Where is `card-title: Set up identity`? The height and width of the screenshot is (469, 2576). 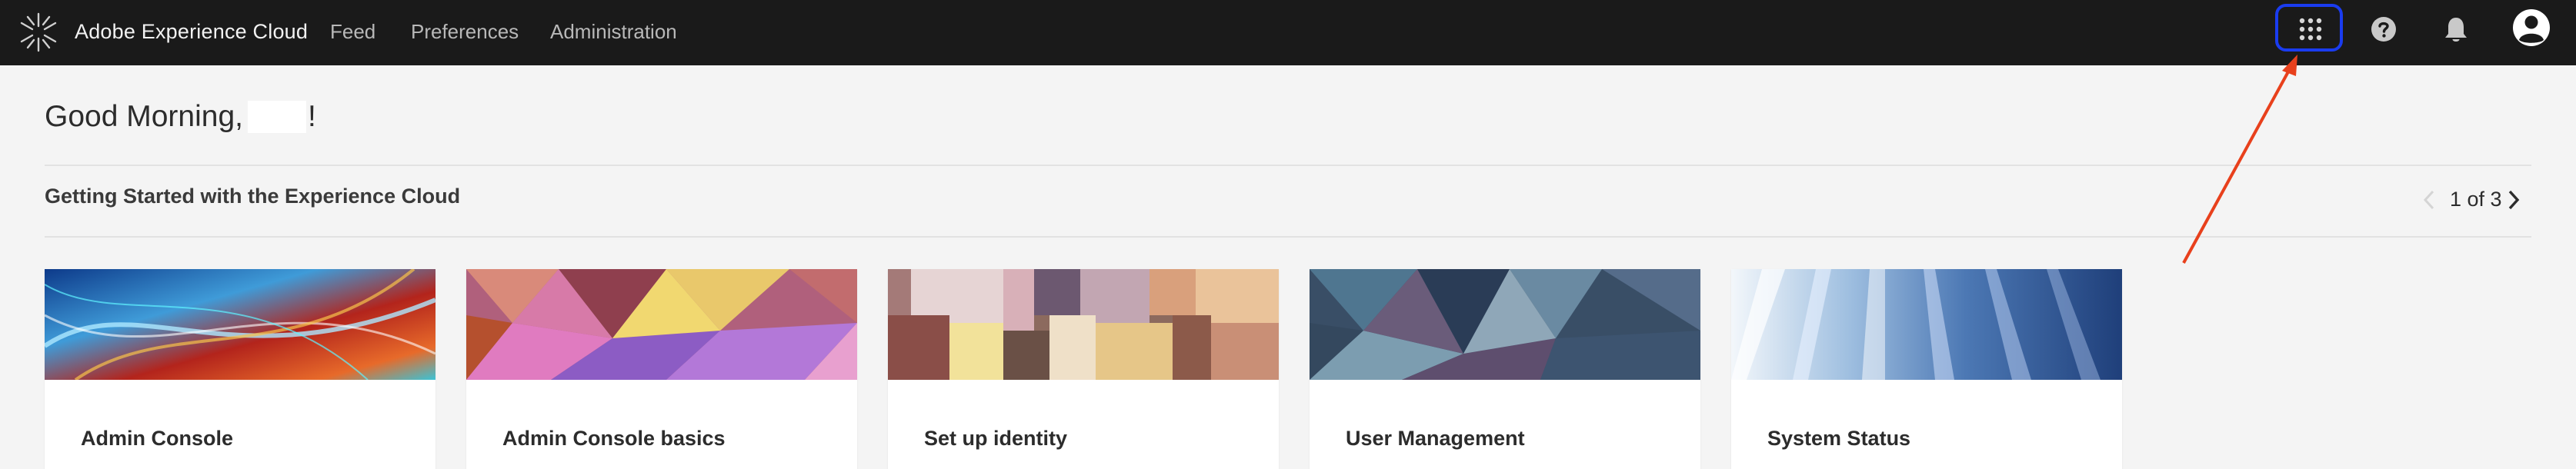 card-title: Set up identity is located at coordinates (996, 439).